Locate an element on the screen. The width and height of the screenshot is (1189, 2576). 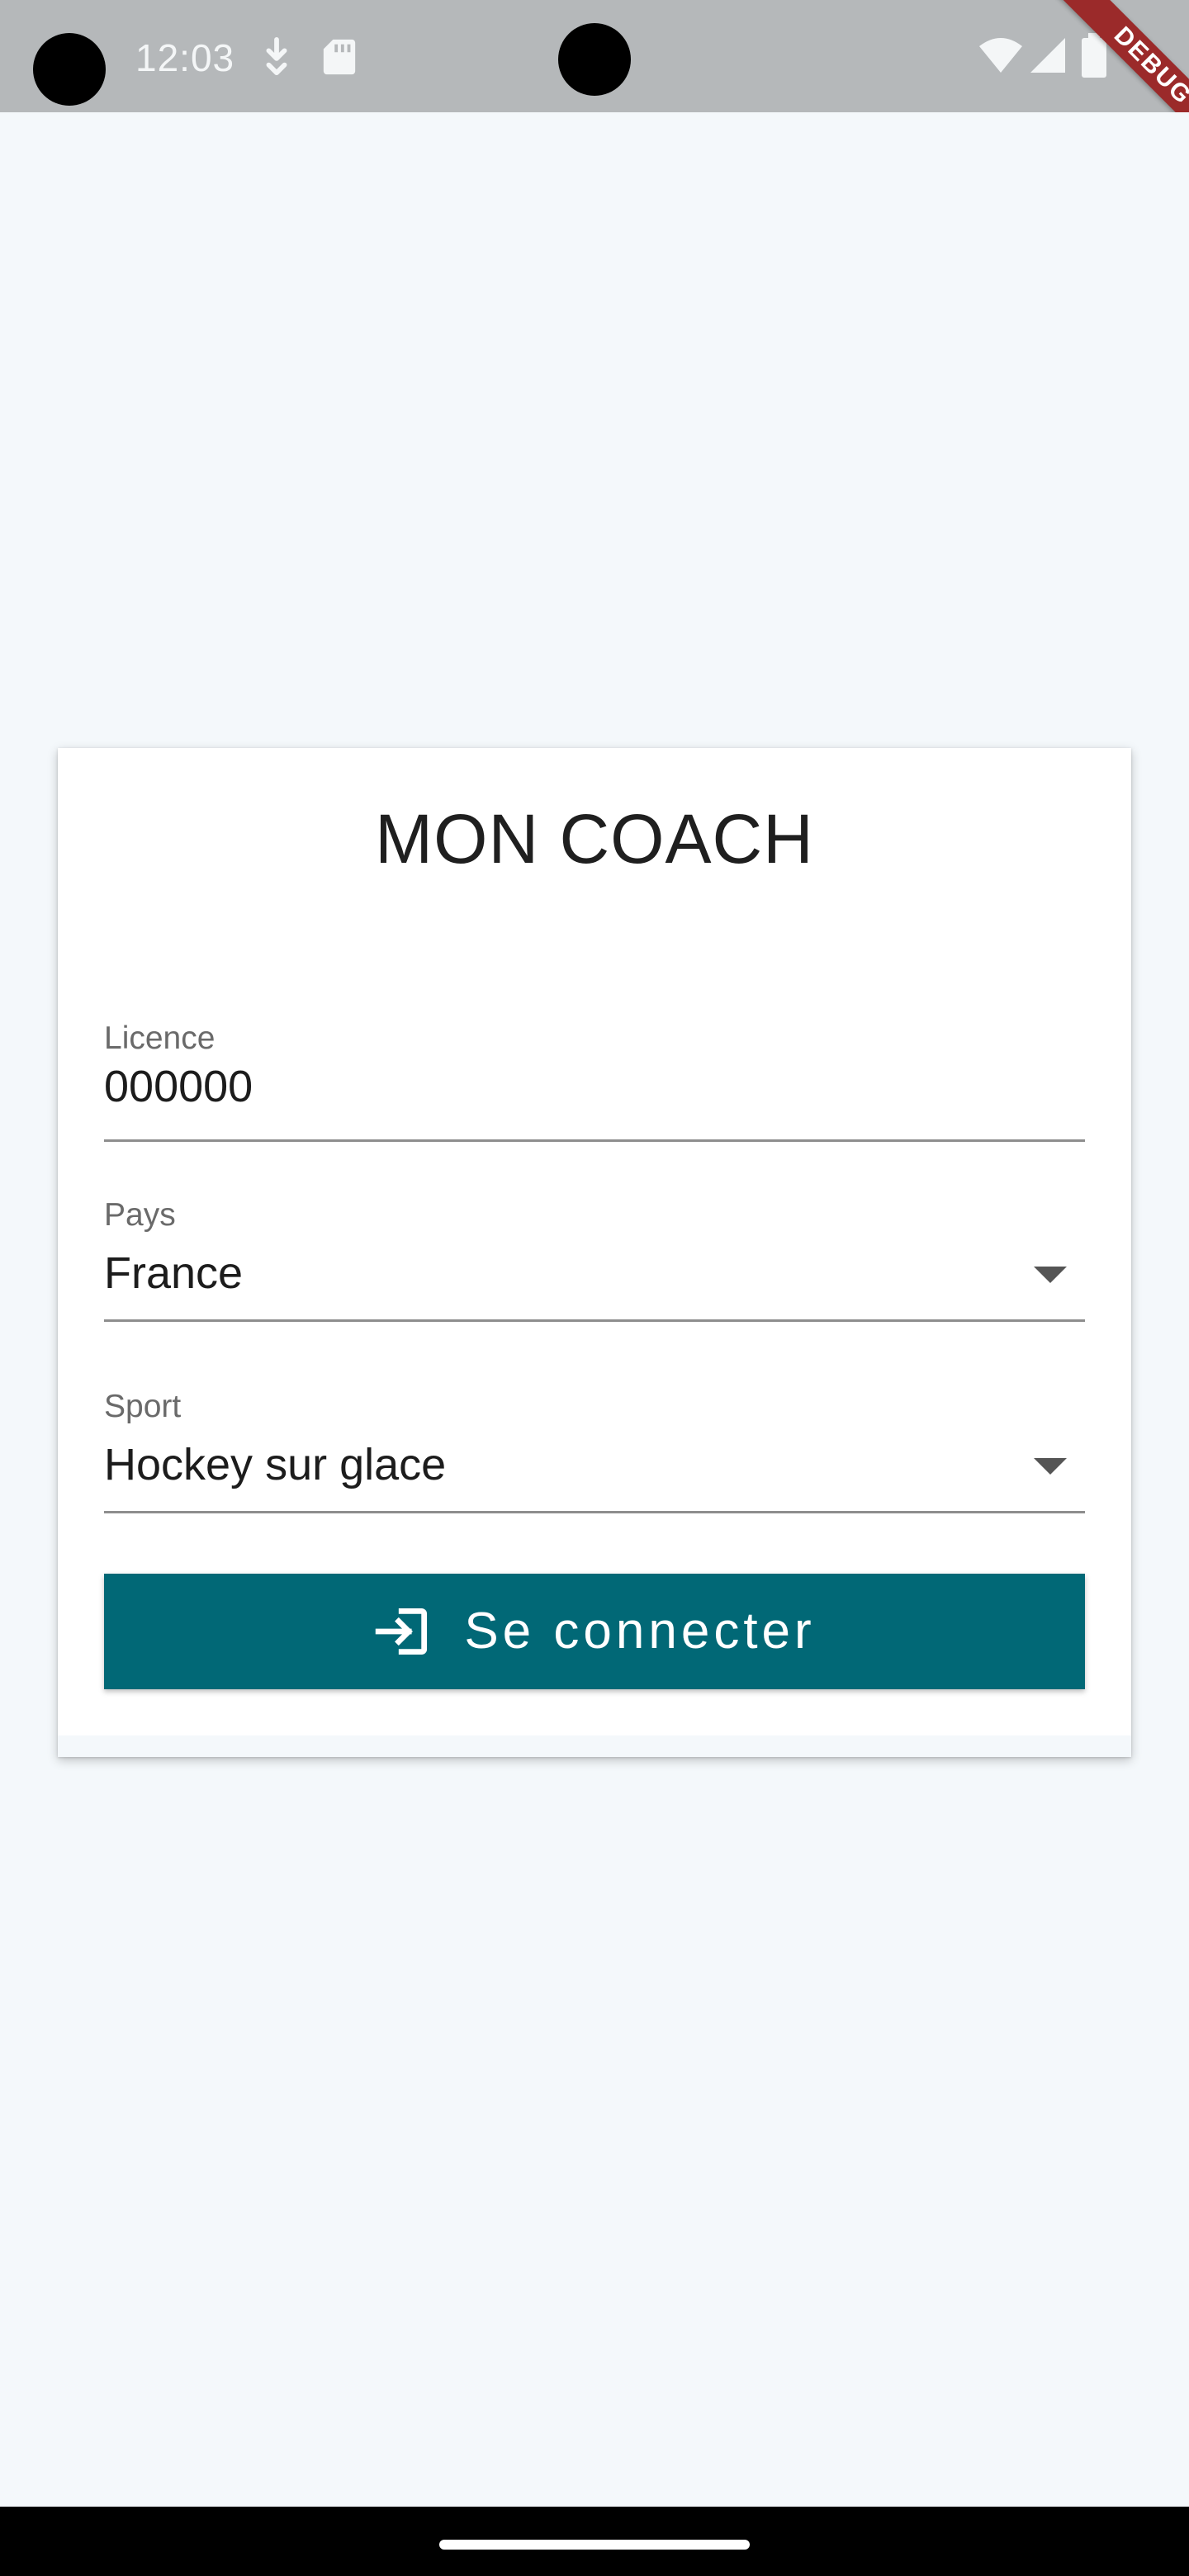
card-footer is located at coordinates (594, 1746).